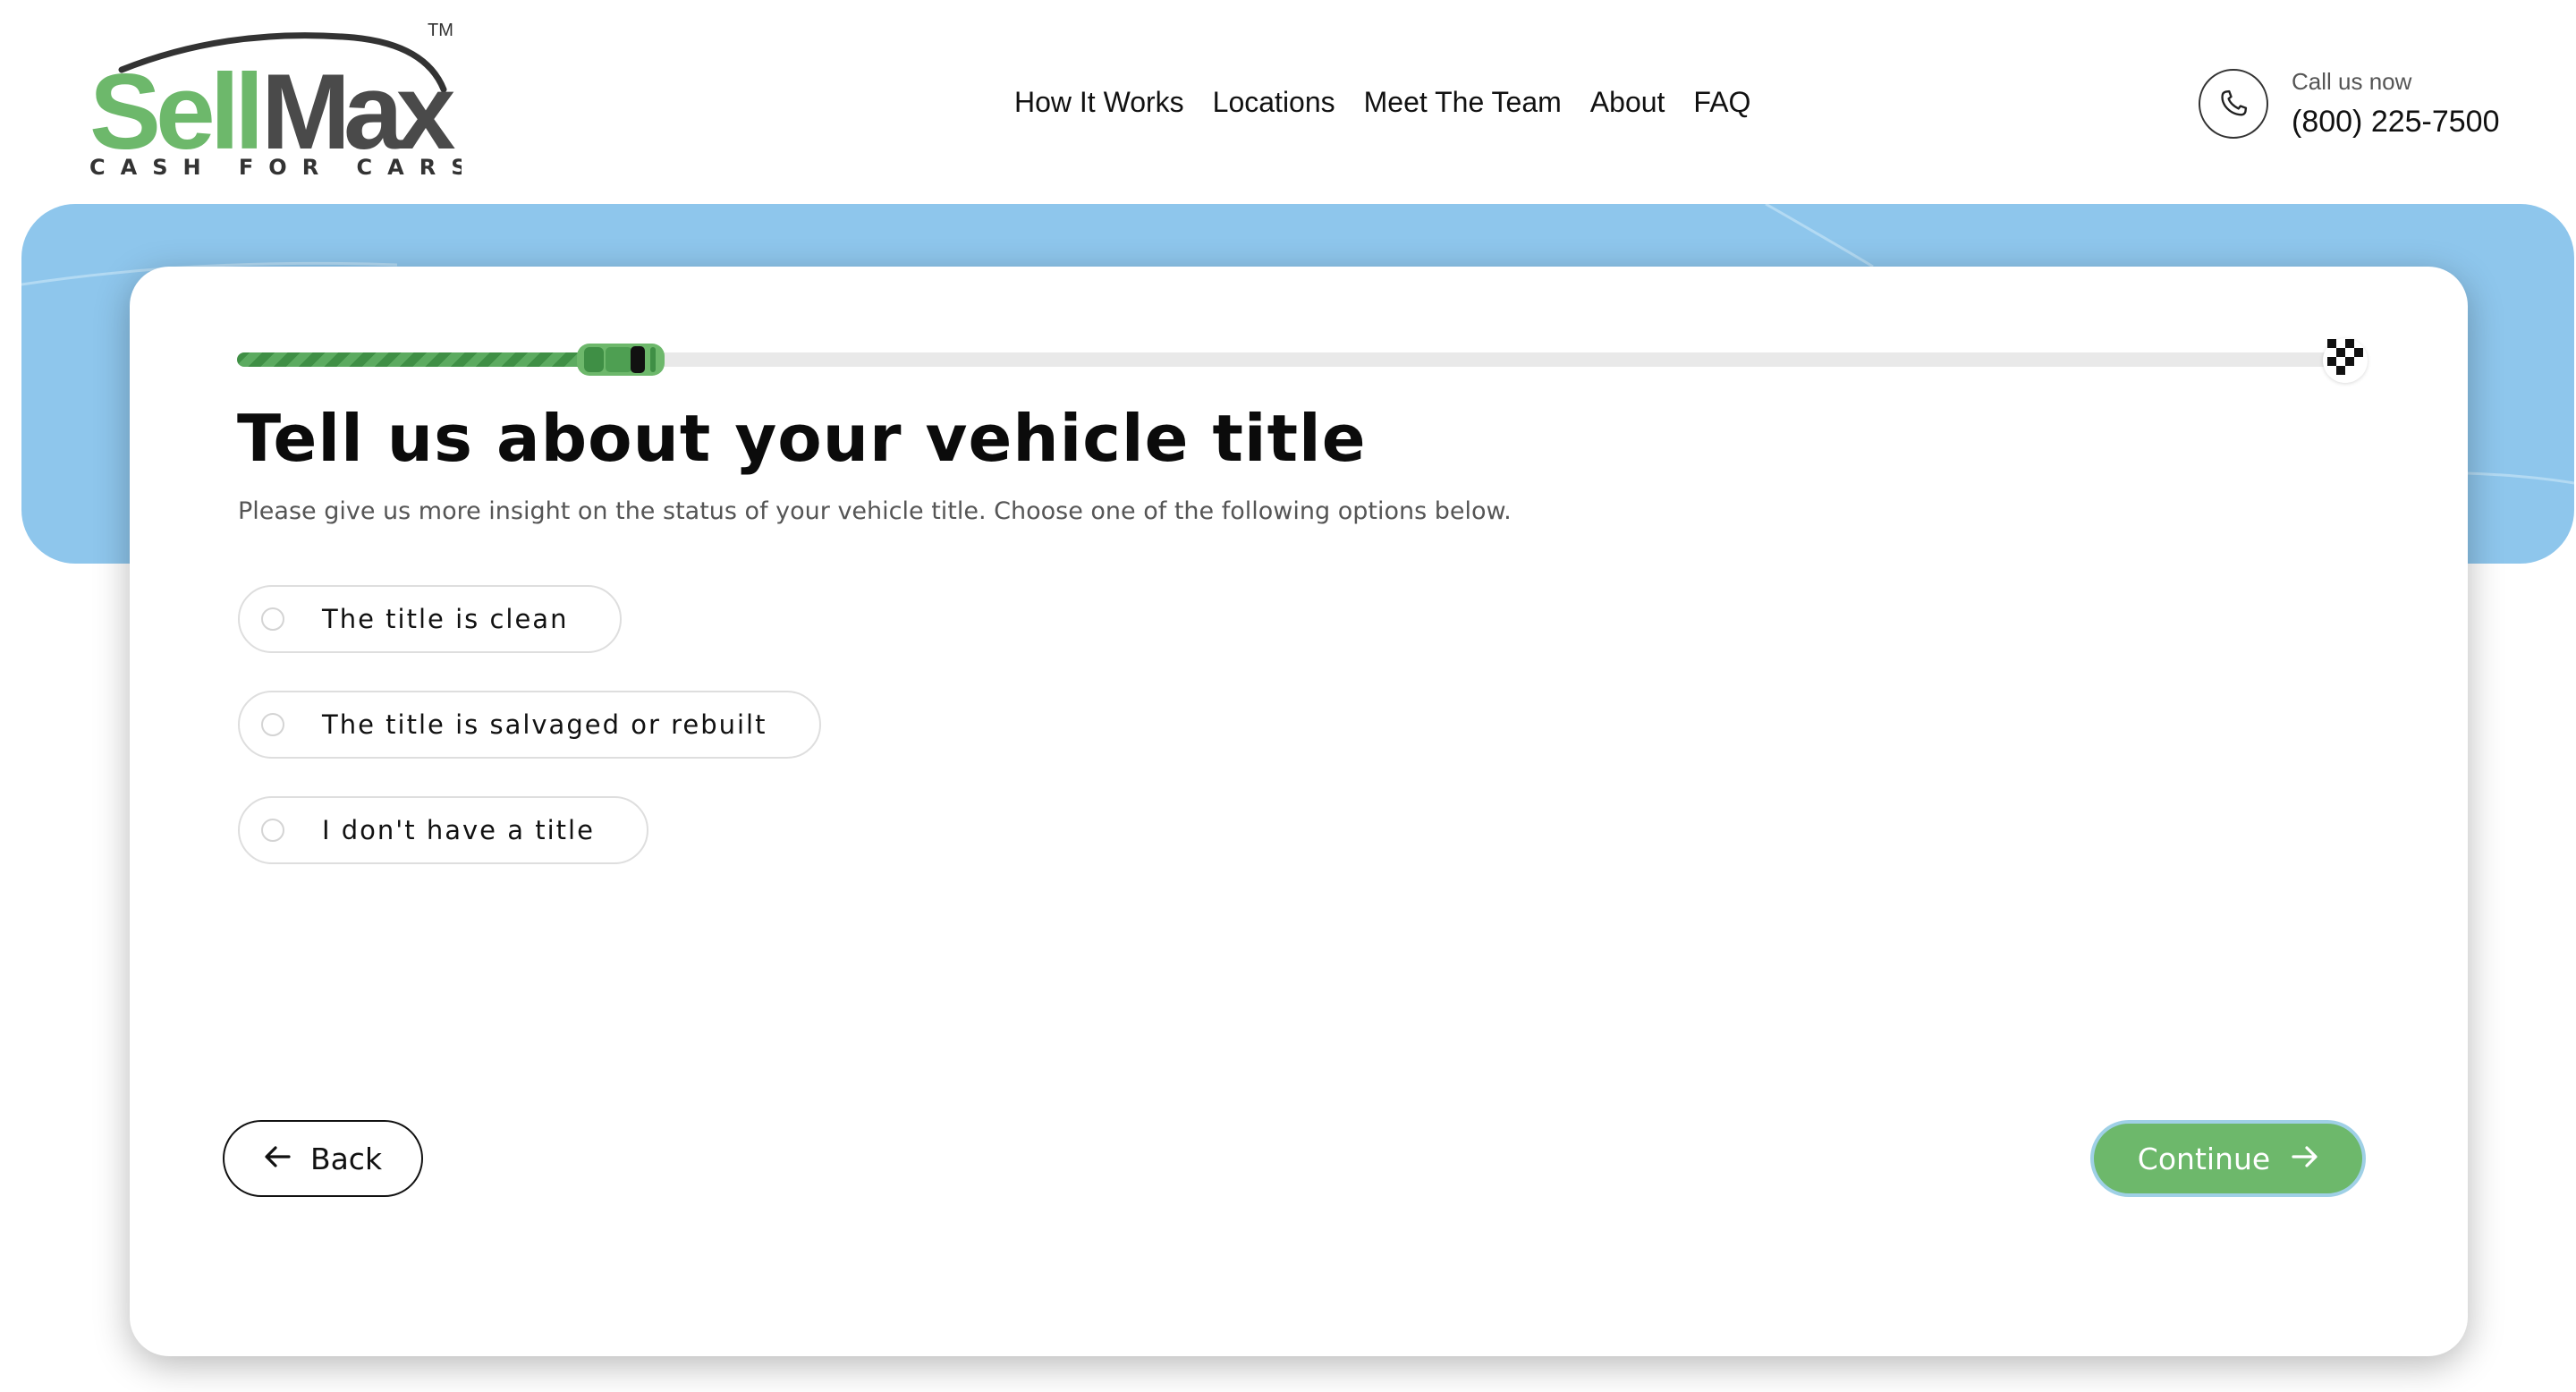 Image resolution: width=2576 pixels, height=1392 pixels. Describe the element at coordinates (620, 359) in the screenshot. I see `car-icon` at that location.